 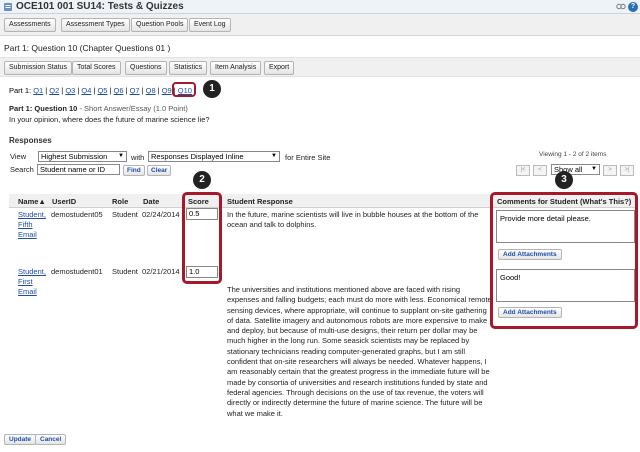 What do you see at coordinates (30, 25) in the screenshot?
I see `nav-assessments-button: Assessments` at bounding box center [30, 25].